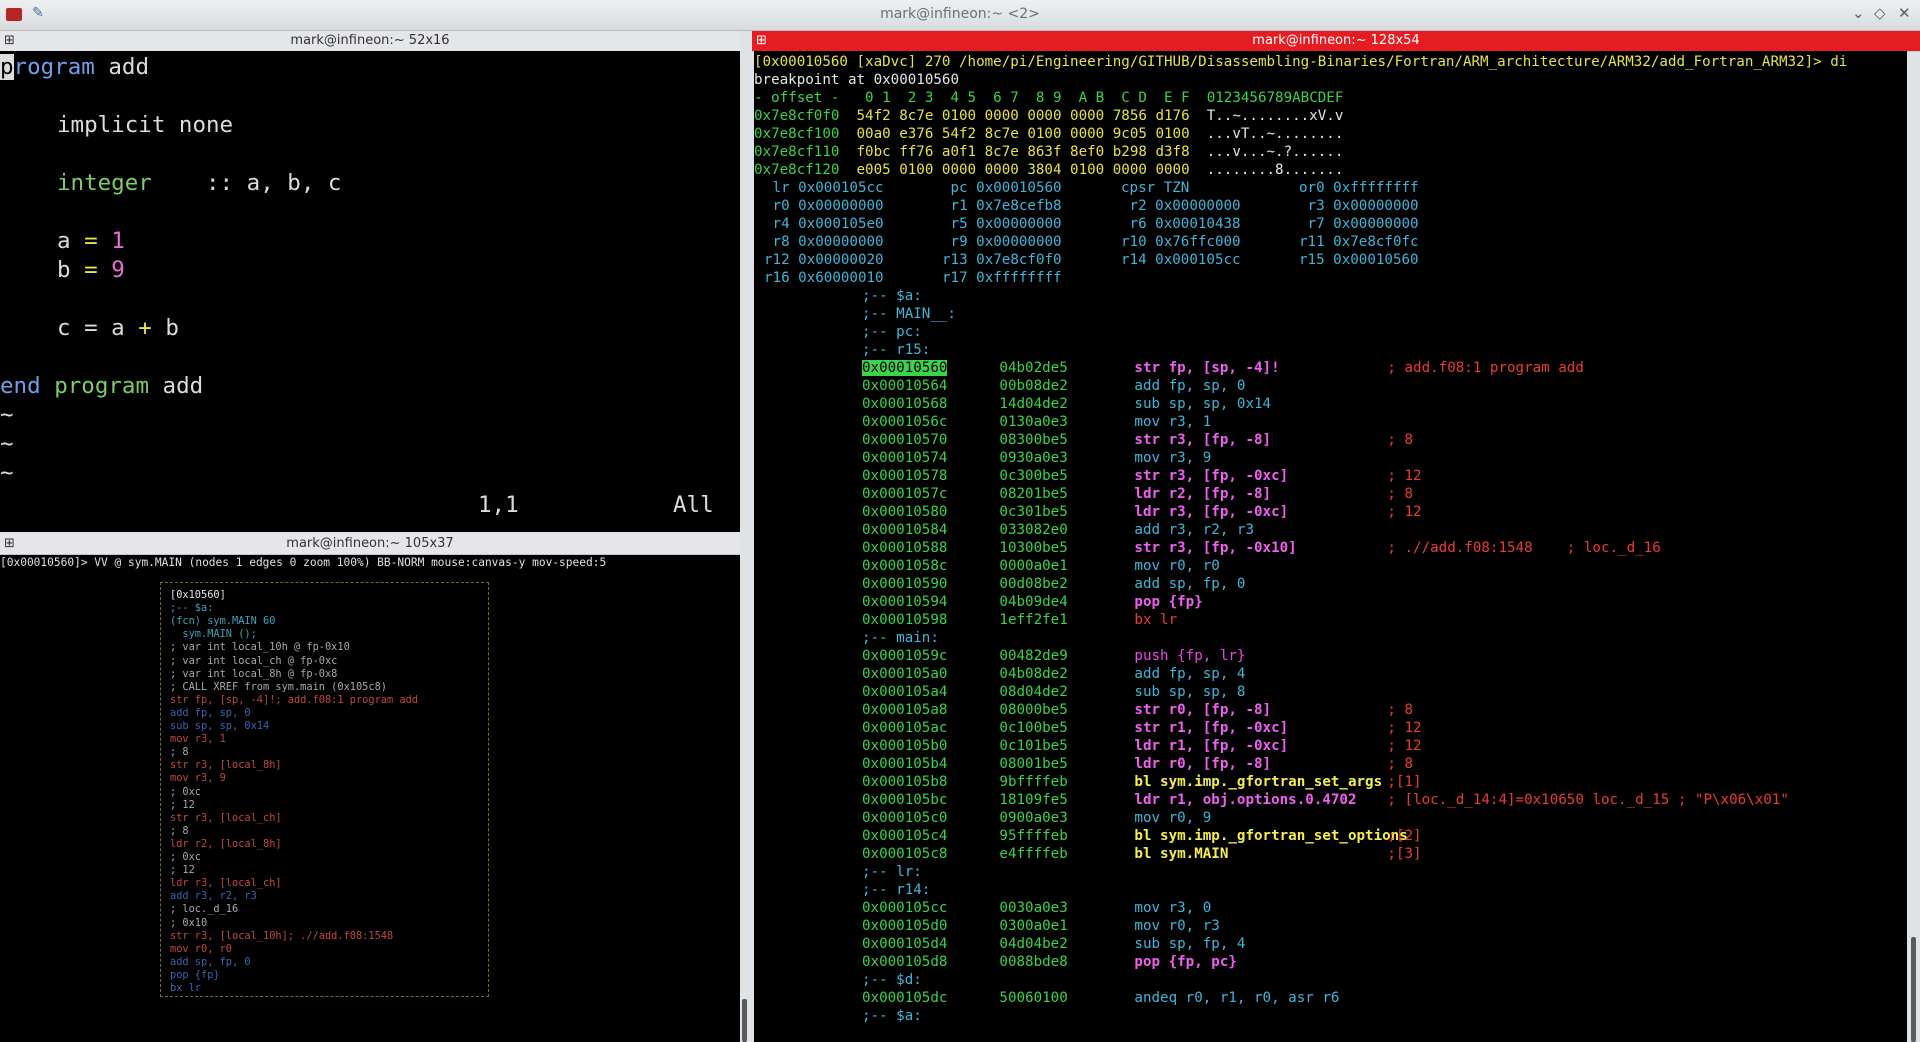  What do you see at coordinates (1033, 458) in the screenshot?
I see `instruction-bytes: 0930a0e3` at bounding box center [1033, 458].